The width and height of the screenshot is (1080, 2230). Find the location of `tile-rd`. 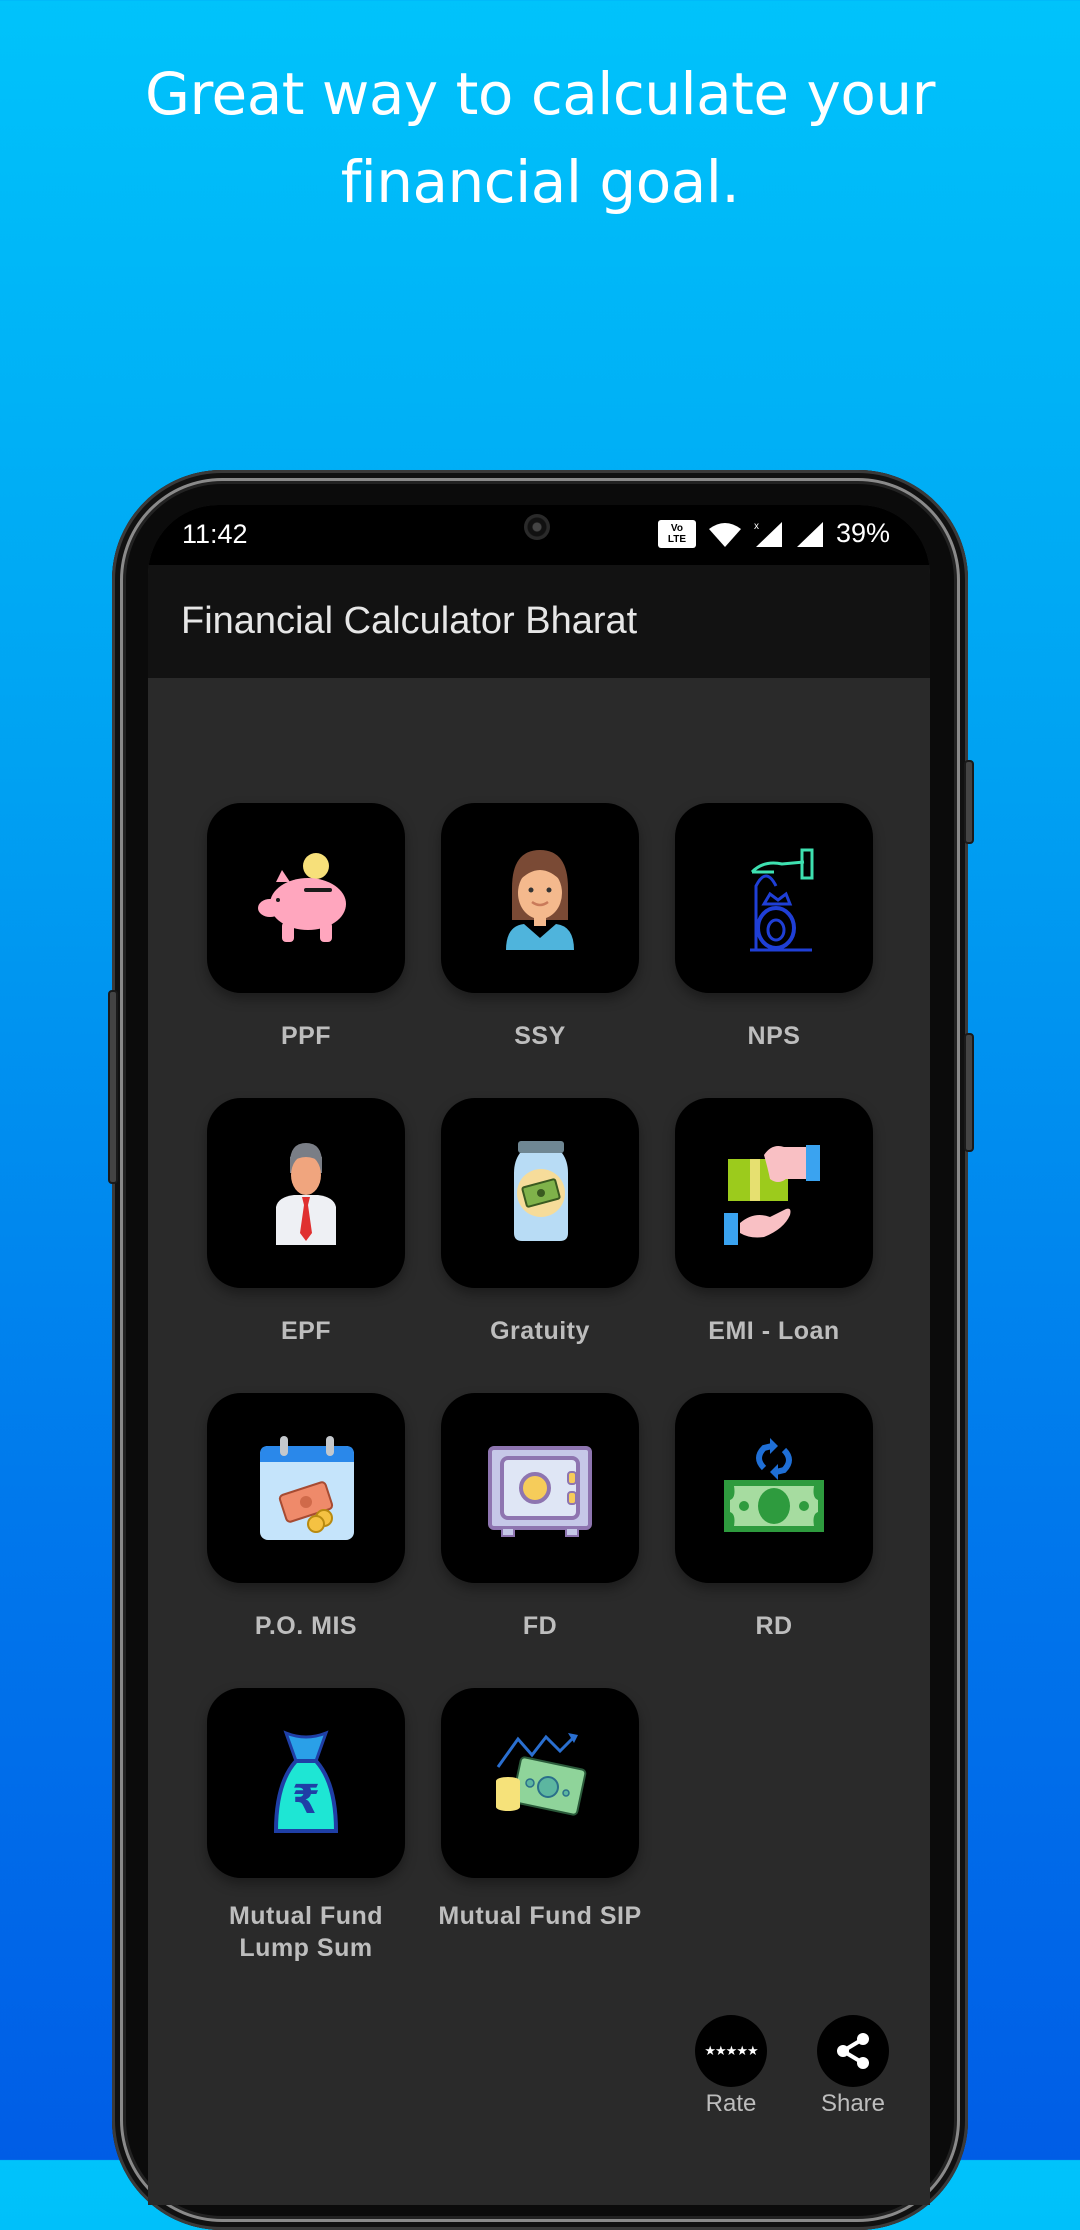

tile-rd is located at coordinates (774, 1488).